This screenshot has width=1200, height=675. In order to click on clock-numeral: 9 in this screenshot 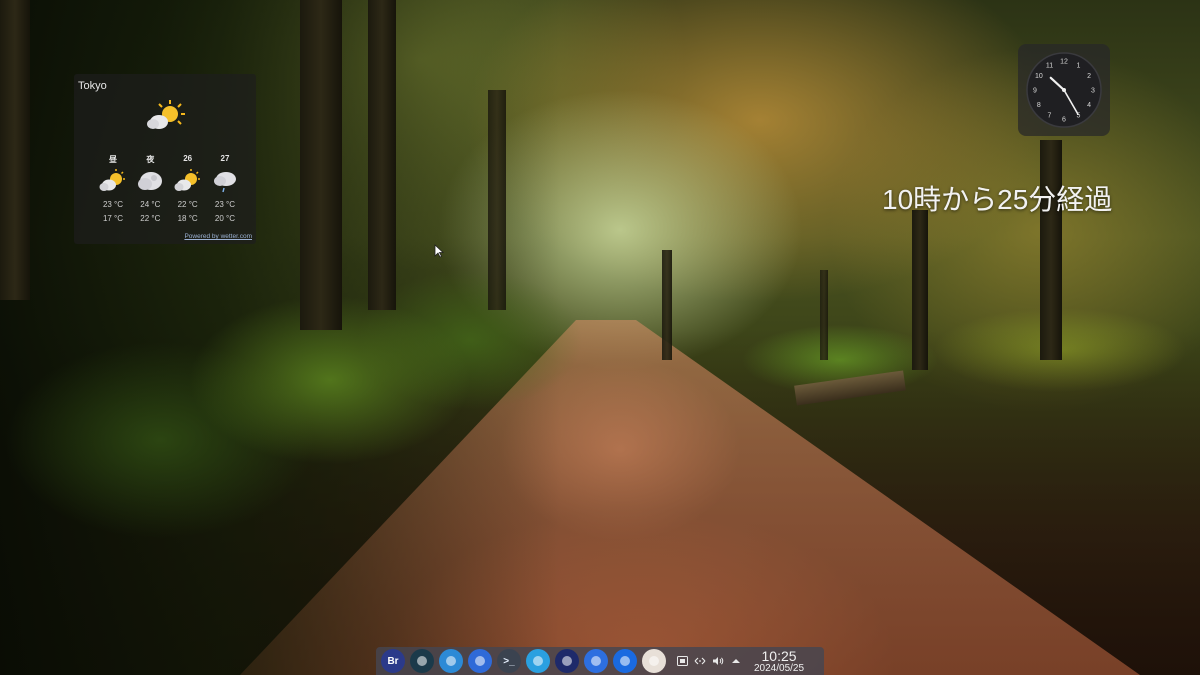, I will do `click(1035, 91)`.